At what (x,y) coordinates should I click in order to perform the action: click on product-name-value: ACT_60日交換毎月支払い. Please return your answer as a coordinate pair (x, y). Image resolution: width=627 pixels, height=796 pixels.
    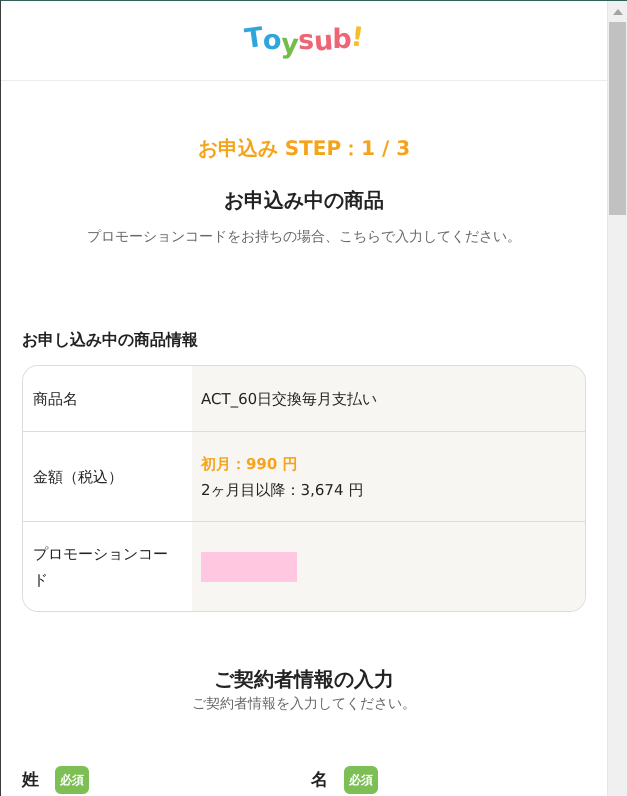
    Looking at the image, I should click on (289, 399).